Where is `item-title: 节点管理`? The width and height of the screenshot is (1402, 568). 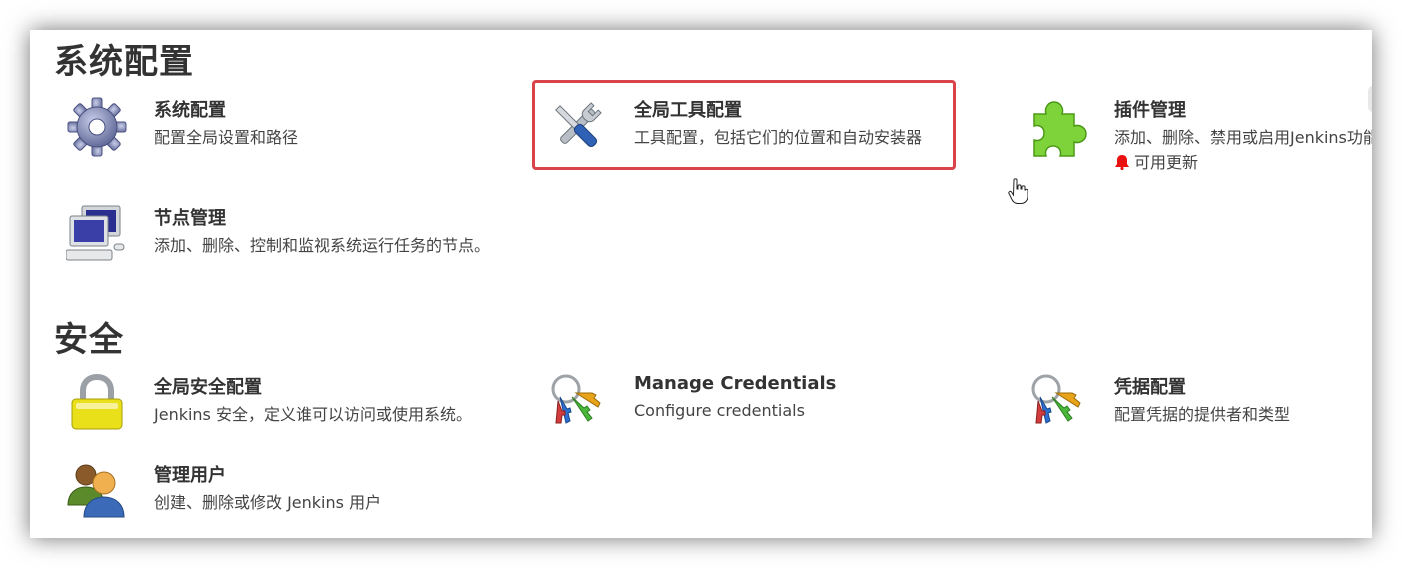 item-title: 节点管理 is located at coordinates (190, 218).